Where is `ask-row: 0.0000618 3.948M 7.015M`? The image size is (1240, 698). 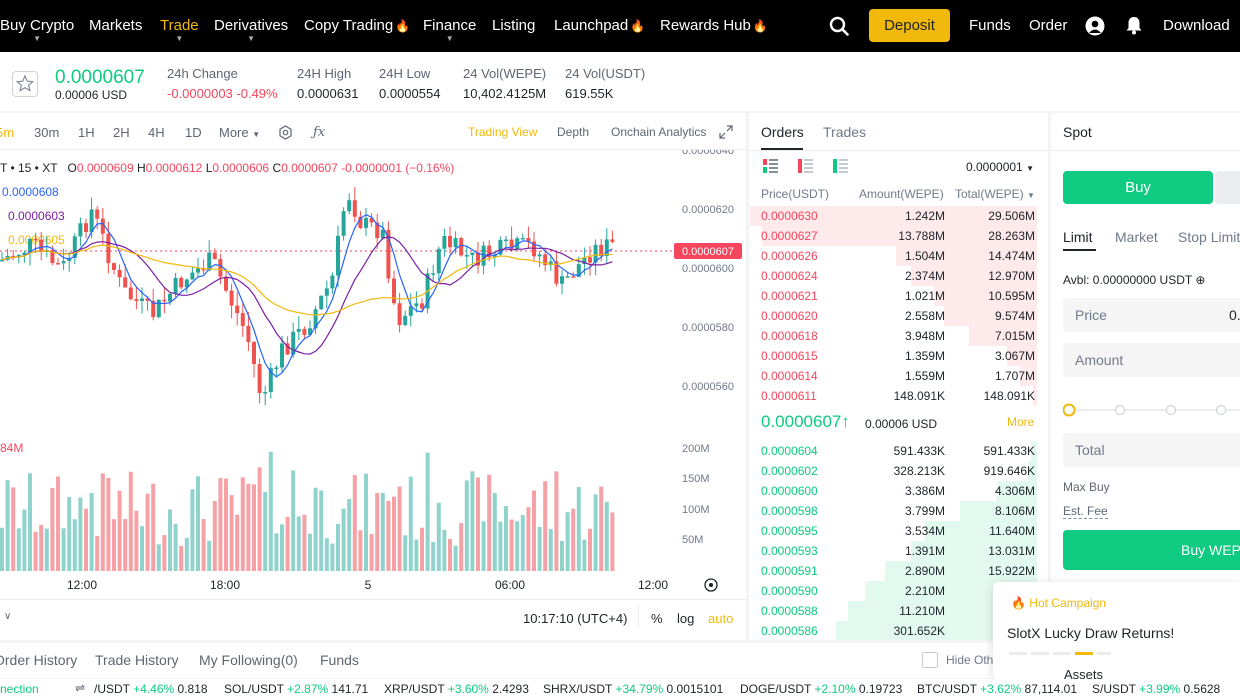
ask-row: 0.0000618 3.948M 7.015M is located at coordinates (898, 336).